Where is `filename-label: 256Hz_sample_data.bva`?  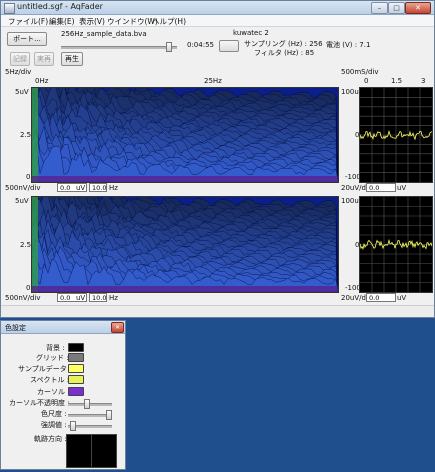
filename-label: 256Hz_sample_data.bva is located at coordinates (104, 34).